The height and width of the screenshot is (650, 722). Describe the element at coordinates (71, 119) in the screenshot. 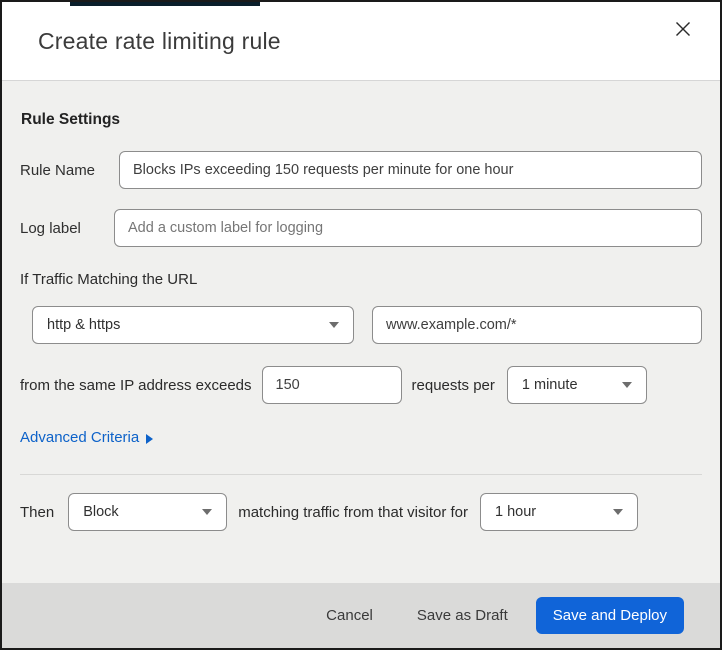

I see `rule-settings-heading: Rule Settings` at that location.